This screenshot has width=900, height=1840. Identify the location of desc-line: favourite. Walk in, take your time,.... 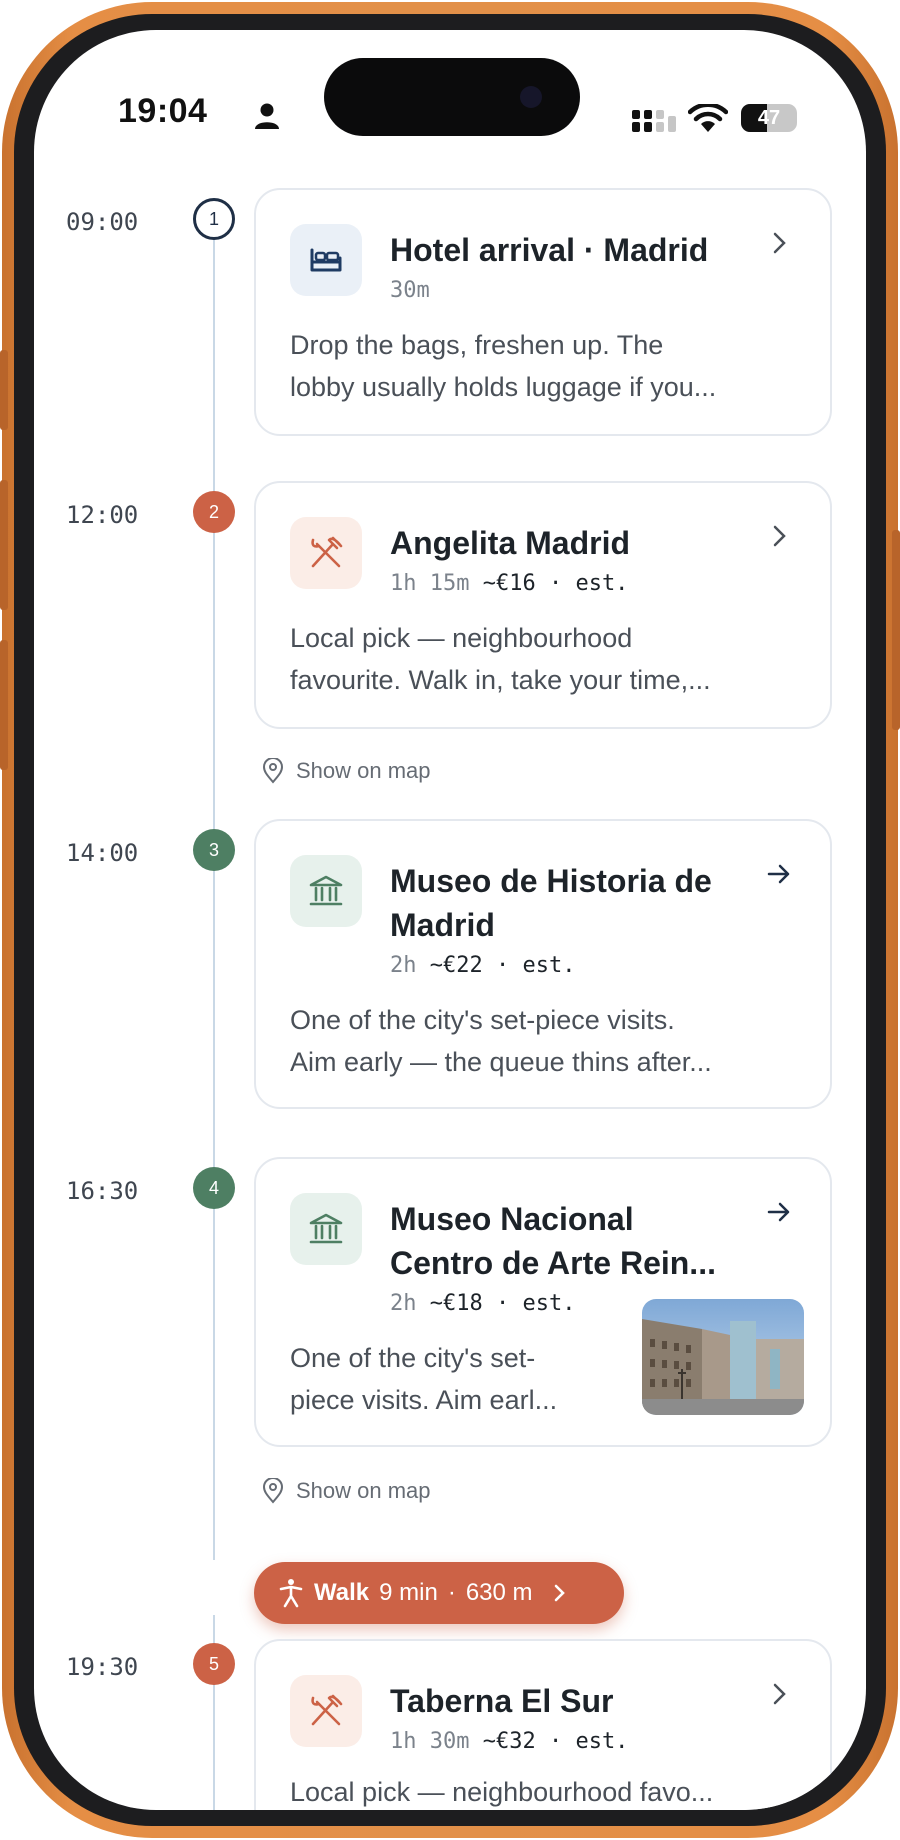
(500, 680).